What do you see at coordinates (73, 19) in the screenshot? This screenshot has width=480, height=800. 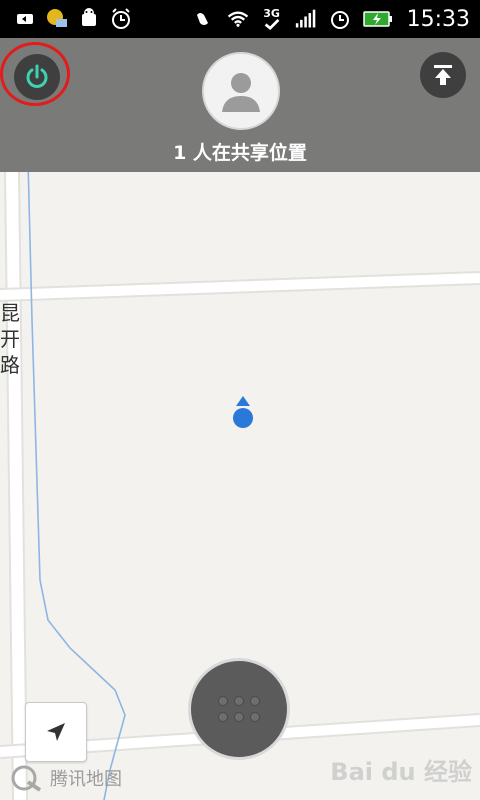 I see `status-bar-left-icons` at bounding box center [73, 19].